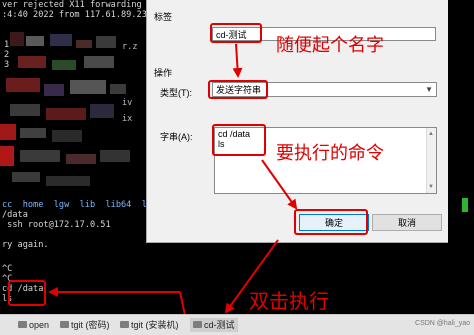  I want to click on terminal-scroll-indicator, so click(465, 205).